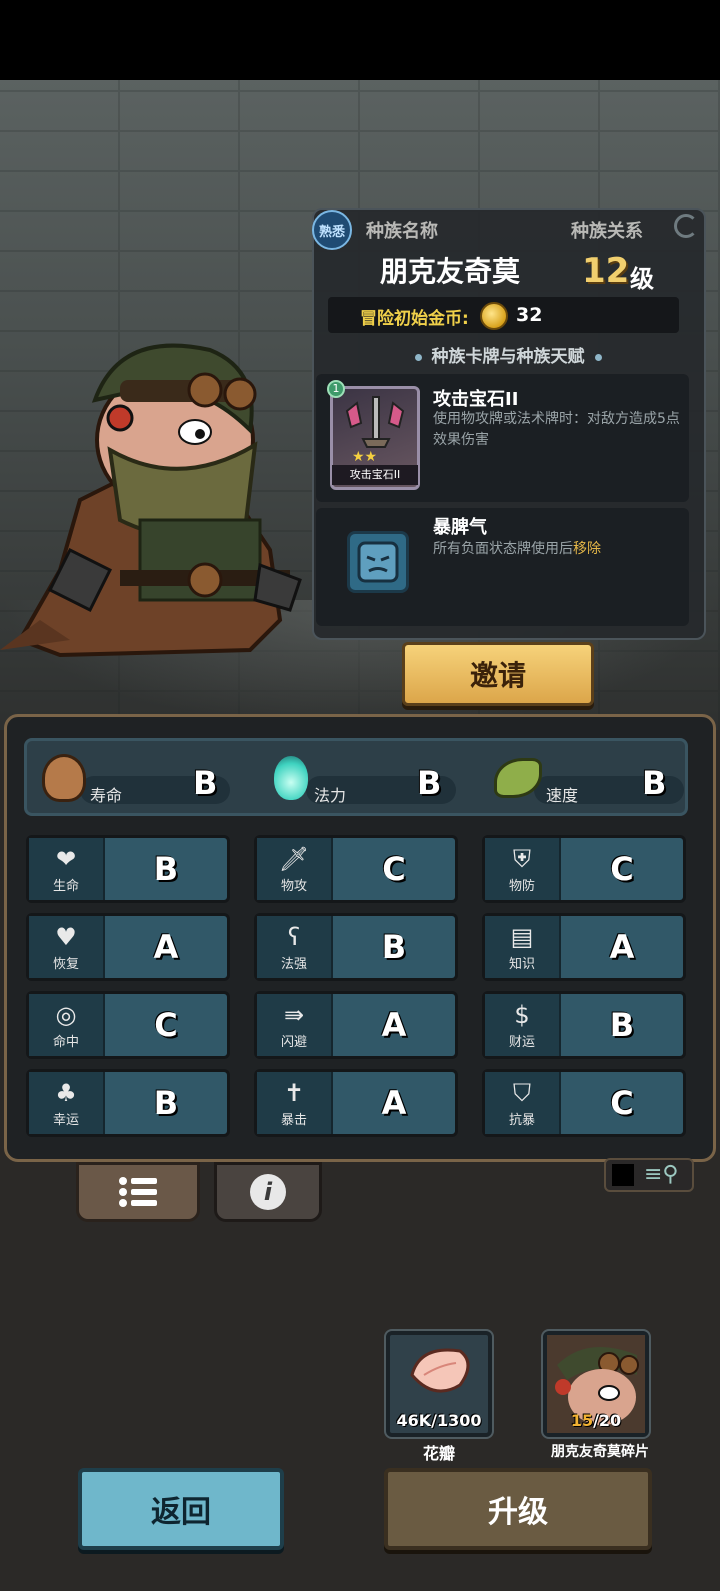 The image size is (720, 1591). What do you see at coordinates (449, 271) in the screenshot?
I see `race-name: 朋克友奇莫` at bounding box center [449, 271].